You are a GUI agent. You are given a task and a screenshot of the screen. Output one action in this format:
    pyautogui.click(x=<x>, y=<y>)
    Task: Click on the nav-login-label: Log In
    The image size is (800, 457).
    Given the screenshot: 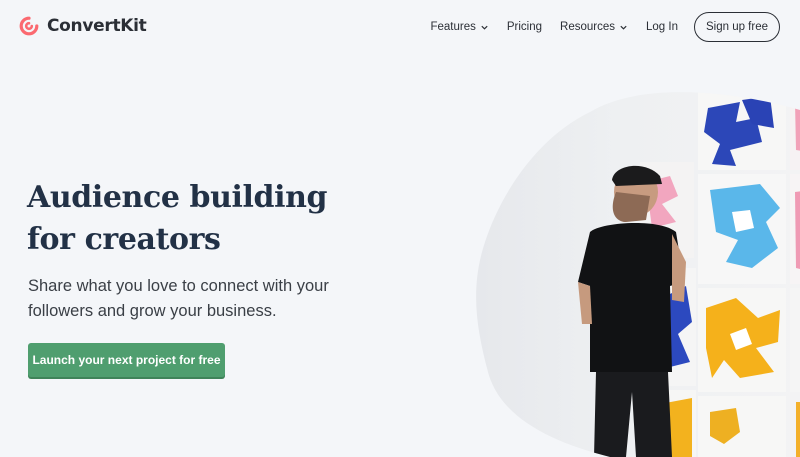 What is the action you would take?
    pyautogui.click(x=662, y=27)
    